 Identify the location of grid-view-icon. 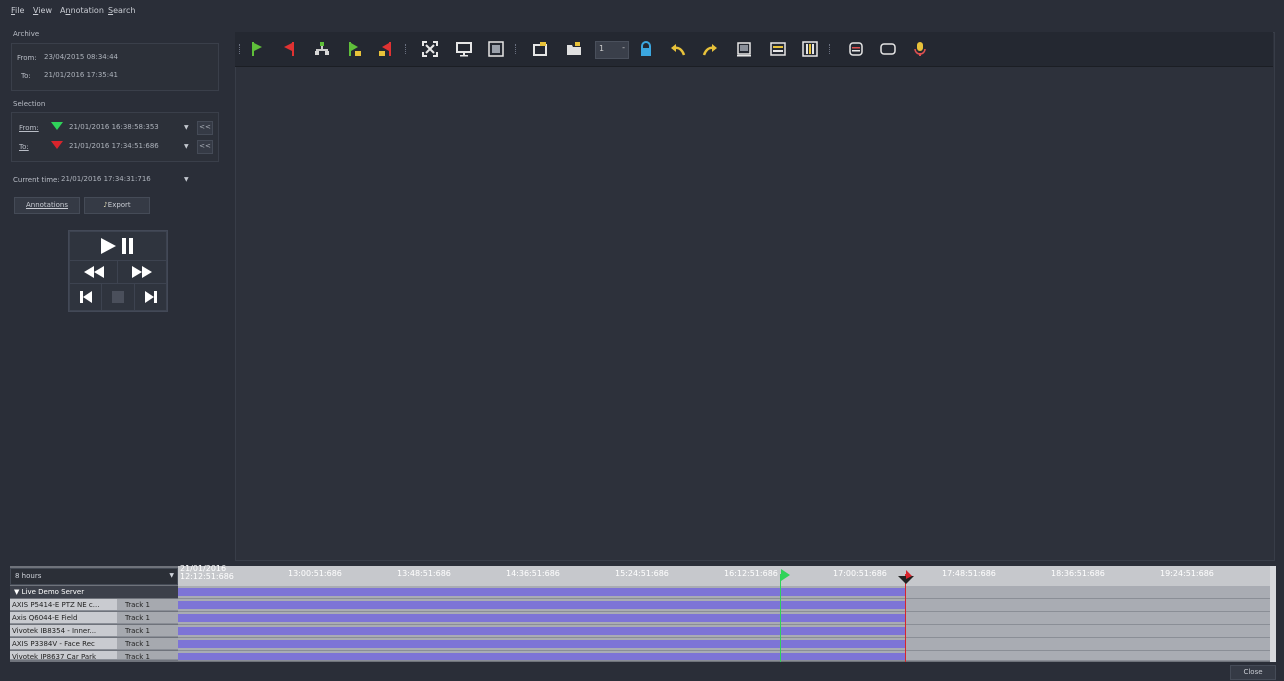
(496, 49).